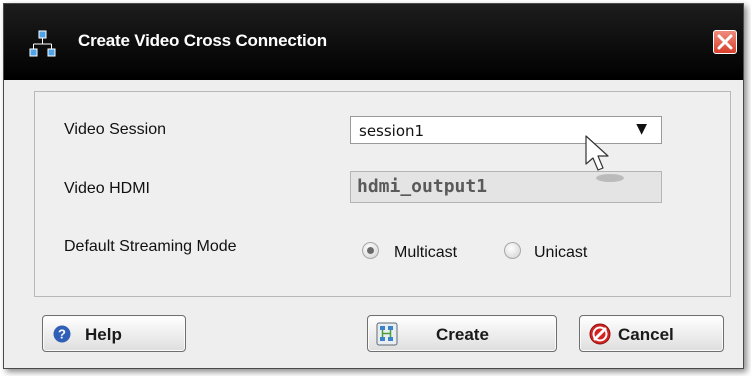  I want to click on streaming-mode-label: Default Streaming Mode, so click(150, 246).